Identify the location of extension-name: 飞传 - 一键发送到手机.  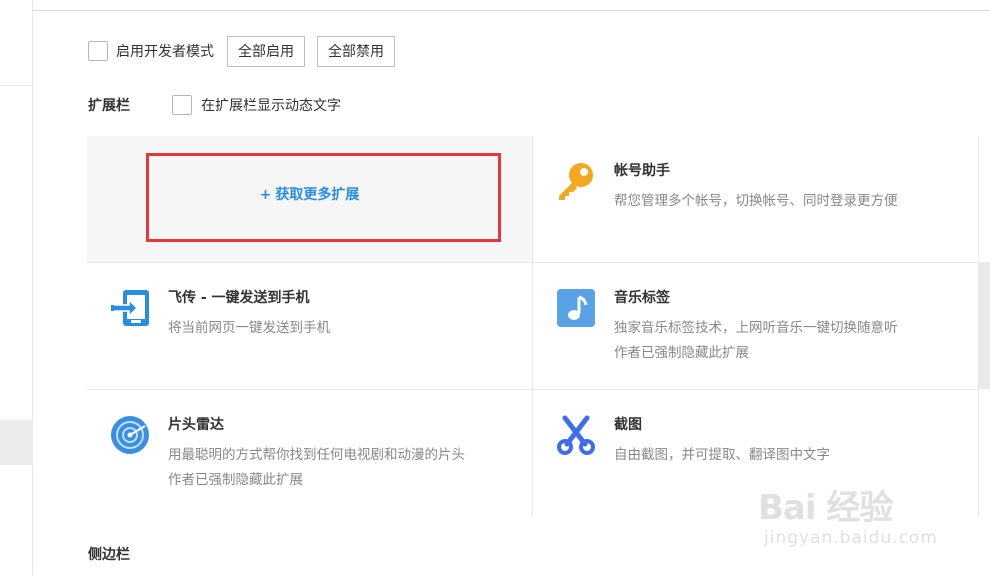
(239, 298).